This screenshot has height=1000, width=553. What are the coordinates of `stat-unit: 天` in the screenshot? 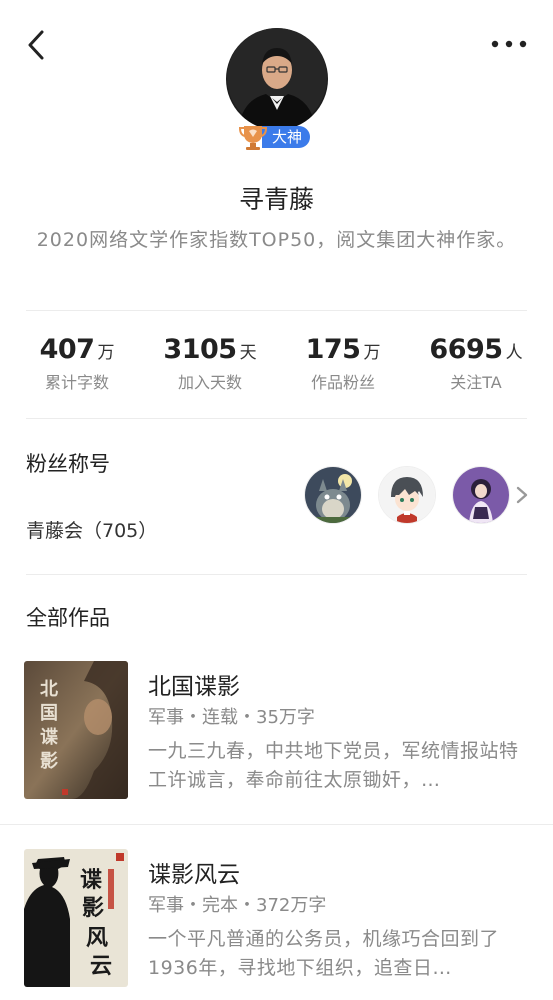 It's located at (248, 353).